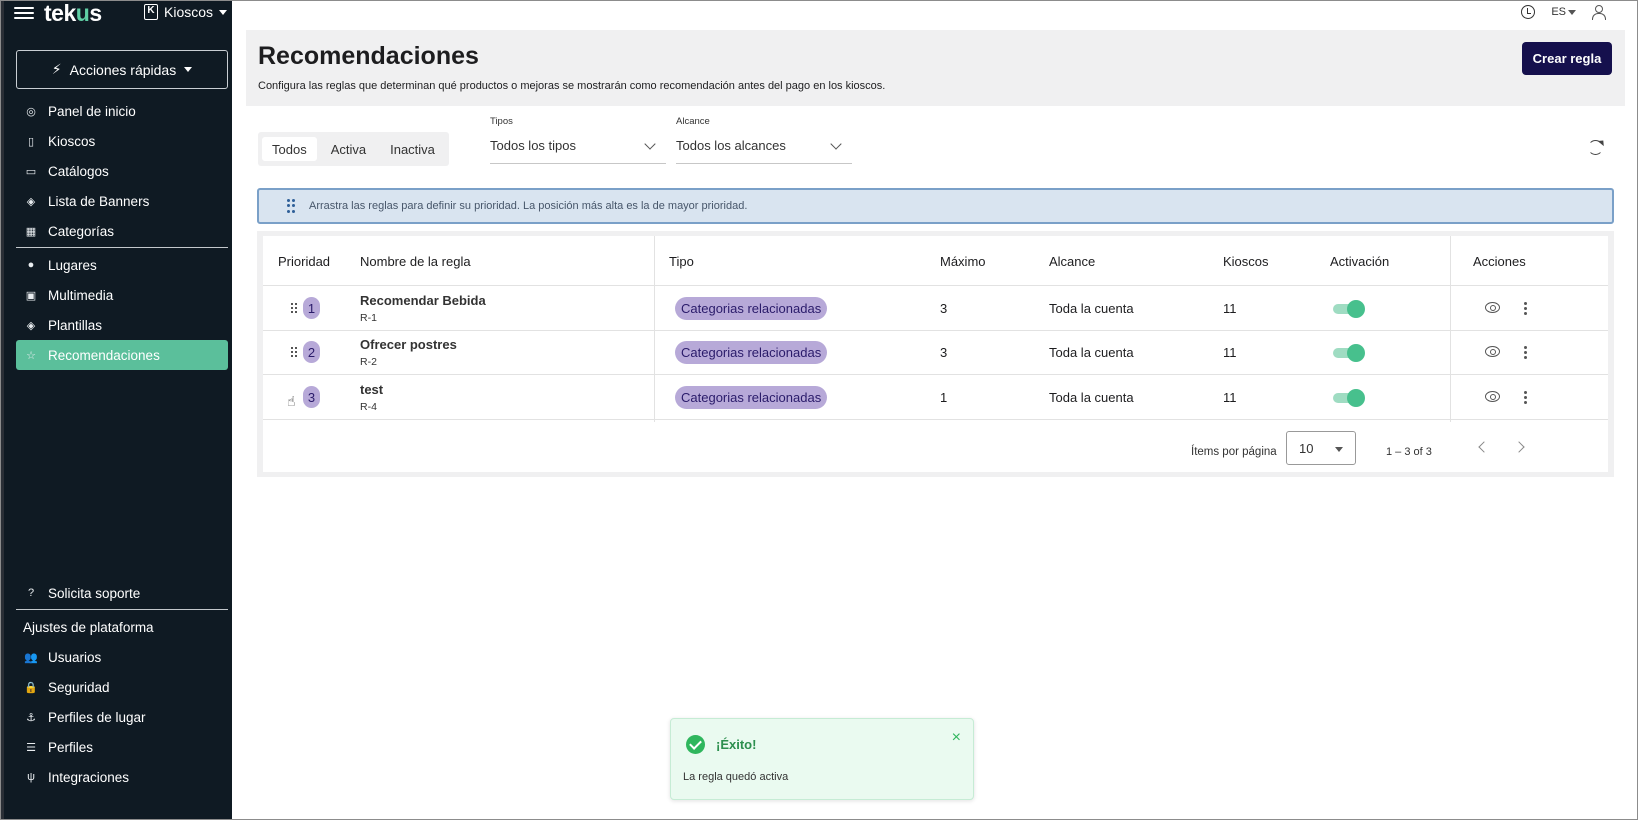 The width and height of the screenshot is (1638, 820). What do you see at coordinates (31, 687) in the screenshot?
I see `lock-icon: 🔒` at bounding box center [31, 687].